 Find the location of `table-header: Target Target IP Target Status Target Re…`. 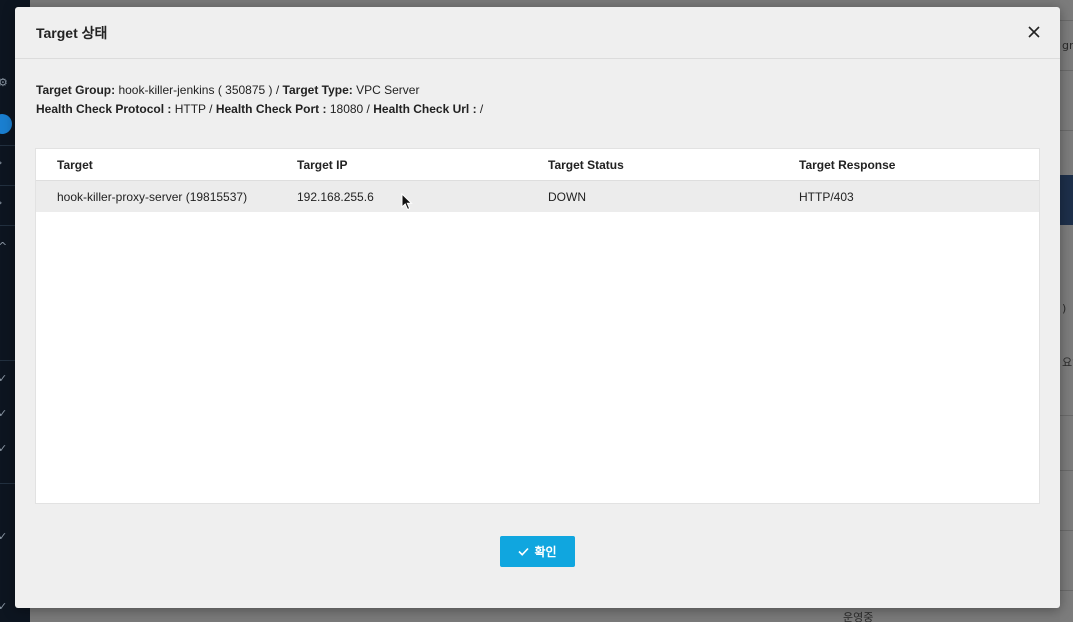

table-header: Target Target IP Target Status Target Re… is located at coordinates (537, 165).